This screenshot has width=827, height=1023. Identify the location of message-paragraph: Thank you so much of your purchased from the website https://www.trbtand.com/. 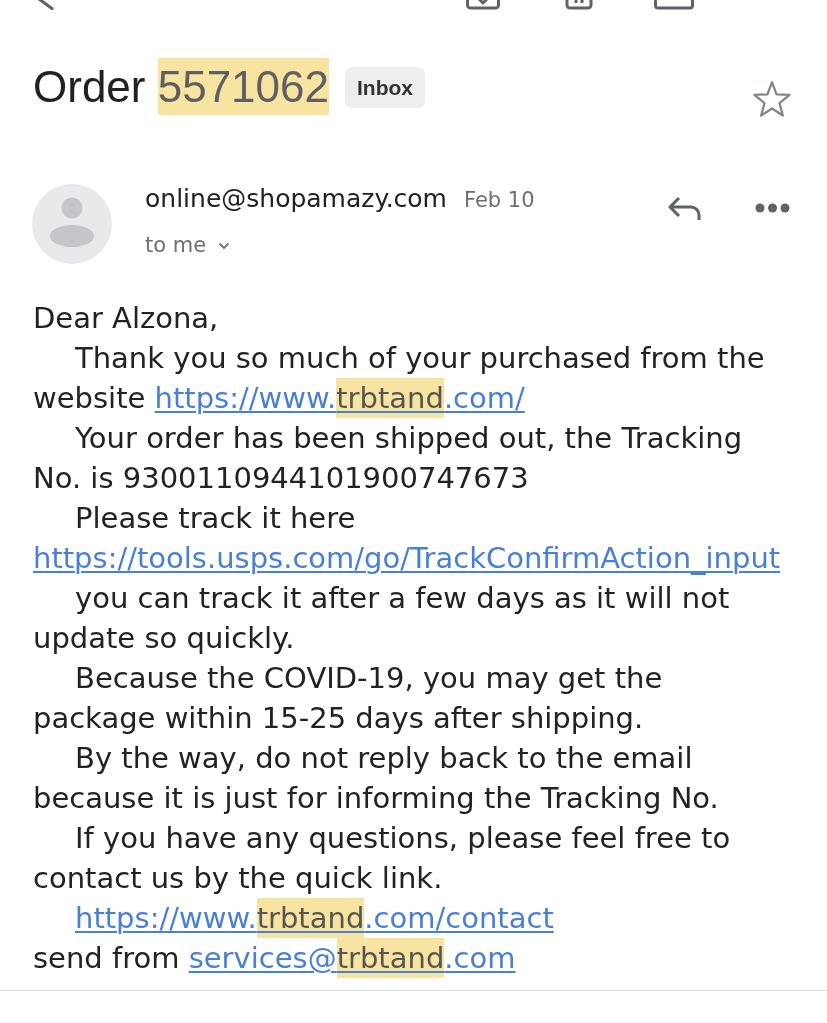
(409, 378).